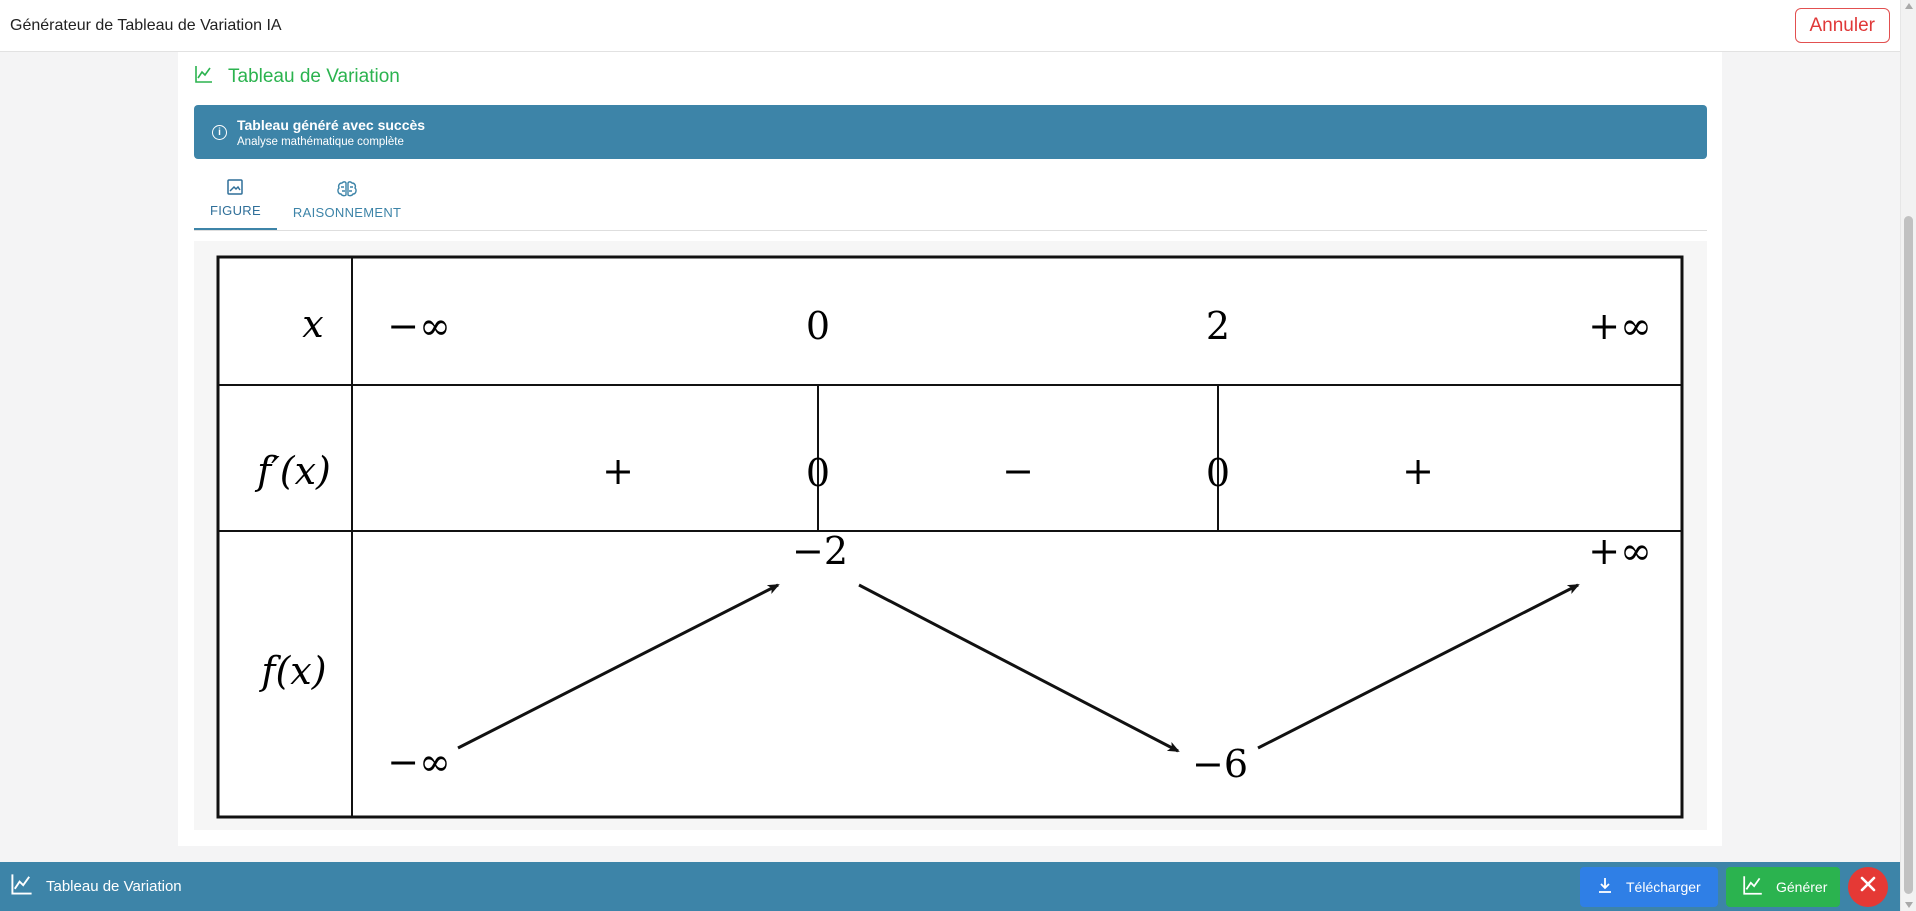 Image resolution: width=1916 pixels, height=911 pixels. I want to click on x-value: +∞, so click(1620, 326).